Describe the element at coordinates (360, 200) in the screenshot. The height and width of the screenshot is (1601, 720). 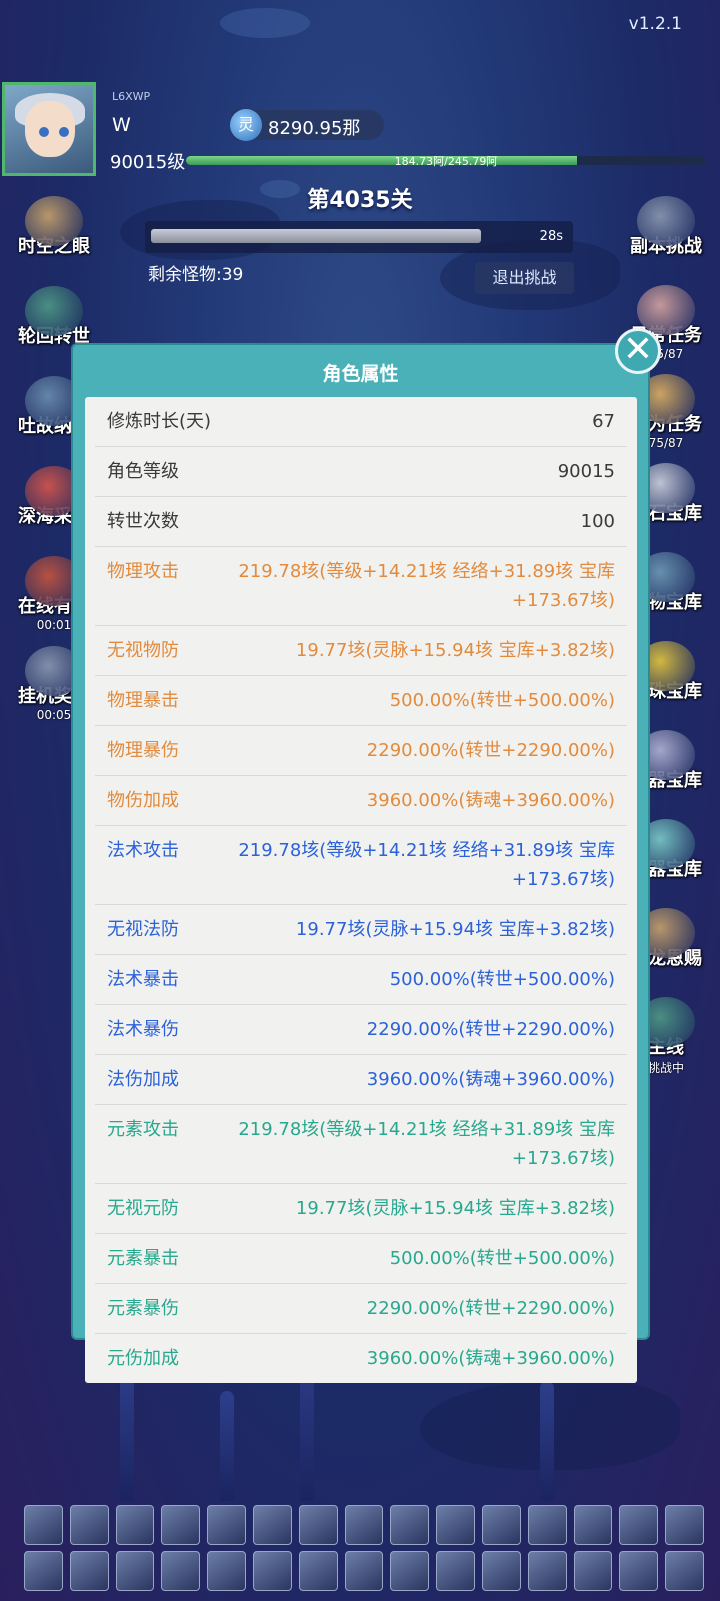
I see `stage-title: 第4035关` at that location.